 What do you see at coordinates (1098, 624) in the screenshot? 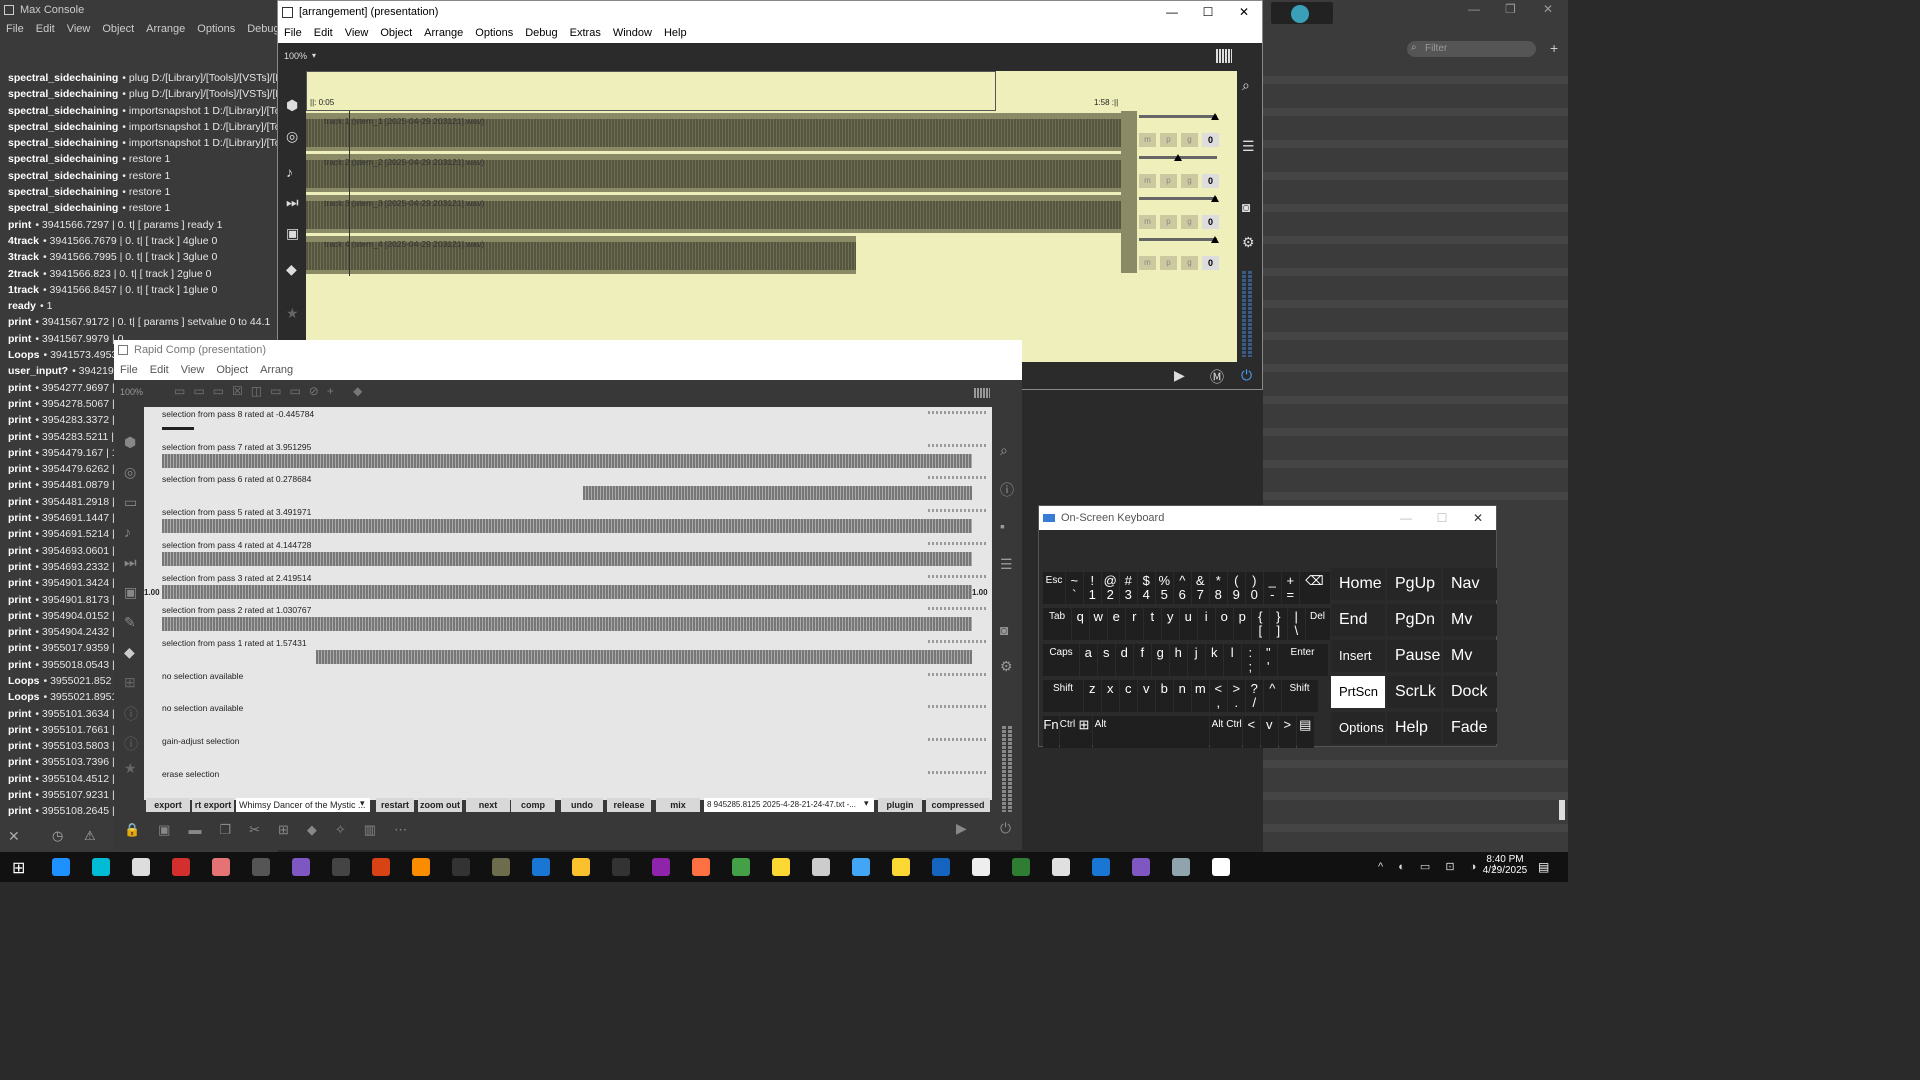
I see `key-w: w` at bounding box center [1098, 624].